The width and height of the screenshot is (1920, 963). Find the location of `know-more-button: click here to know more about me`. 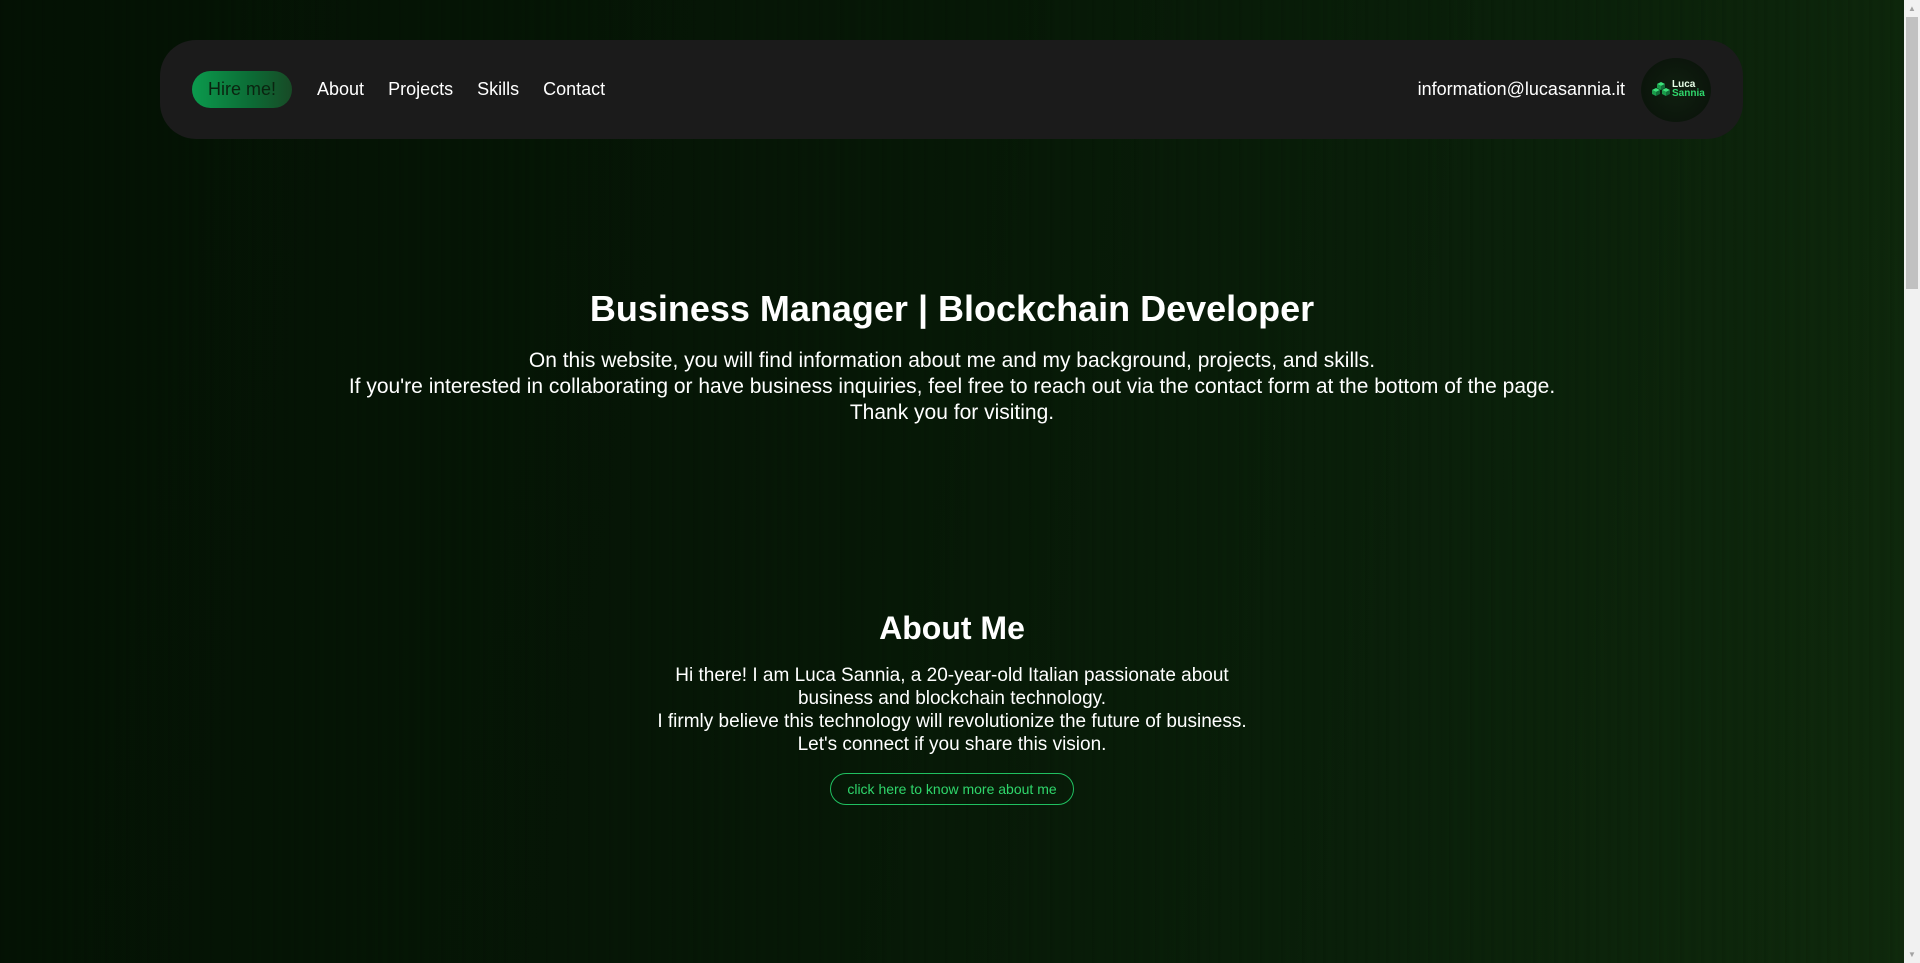

know-more-button: click here to know more about me is located at coordinates (952, 789).